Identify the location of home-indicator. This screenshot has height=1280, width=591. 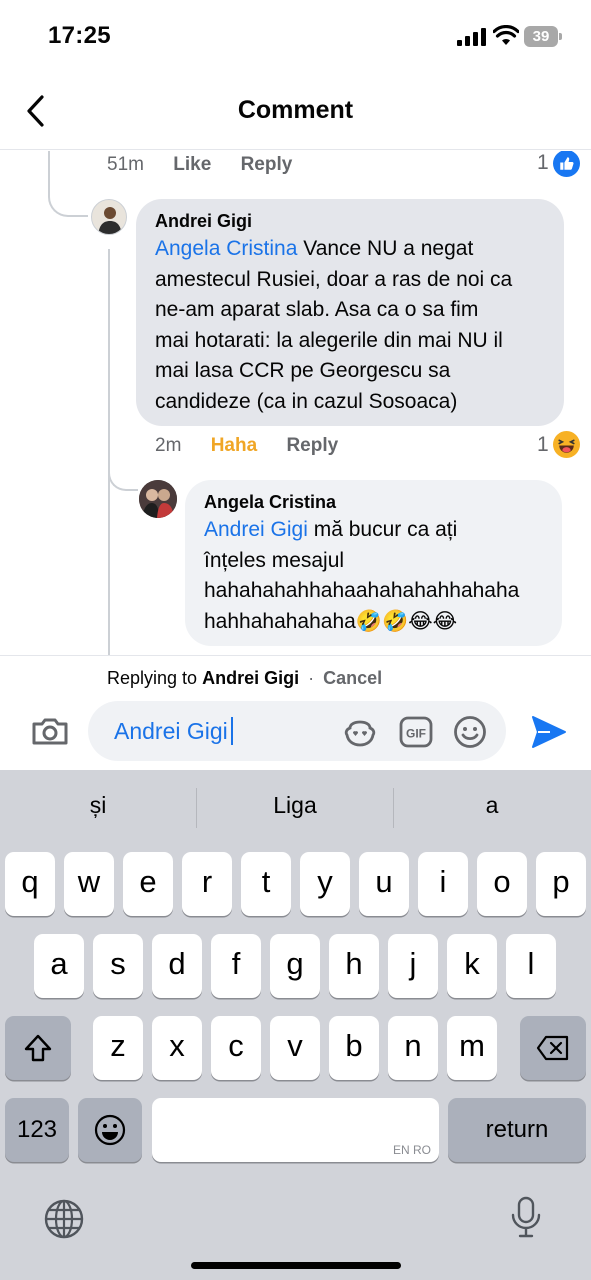
(296, 1265).